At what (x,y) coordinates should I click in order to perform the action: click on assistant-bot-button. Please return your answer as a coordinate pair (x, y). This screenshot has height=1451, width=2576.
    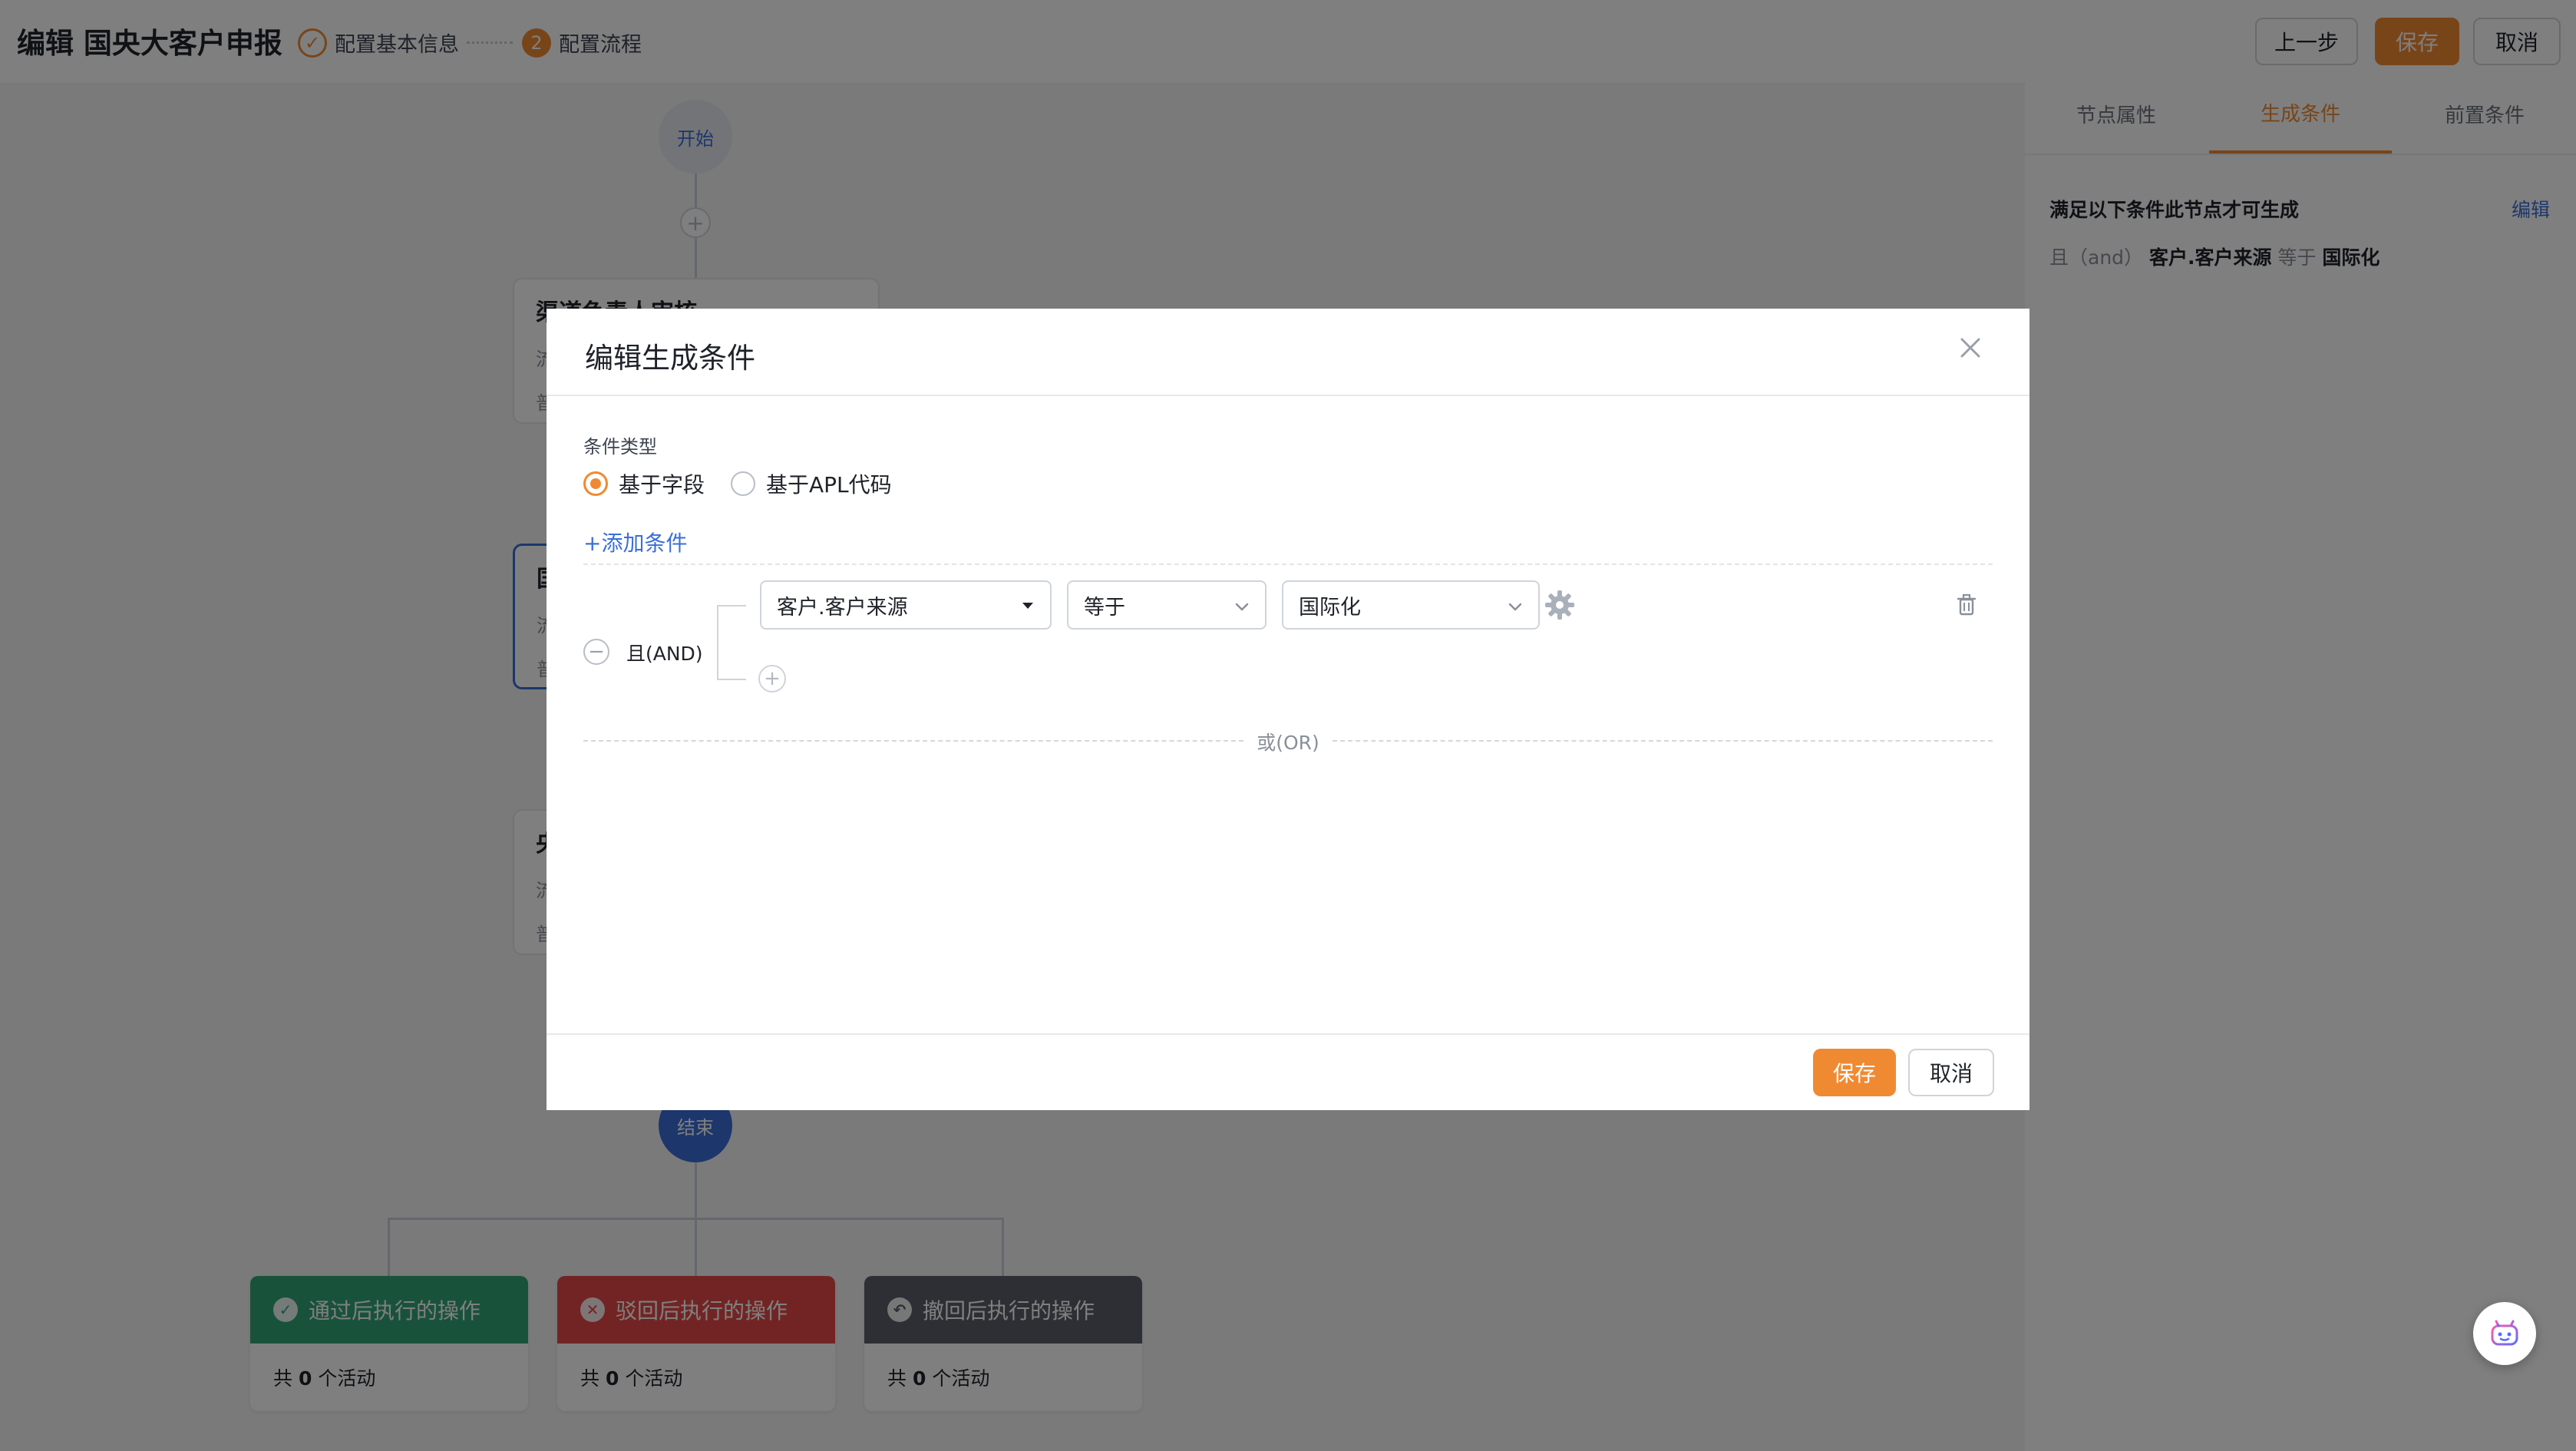
    Looking at the image, I should click on (2504, 1333).